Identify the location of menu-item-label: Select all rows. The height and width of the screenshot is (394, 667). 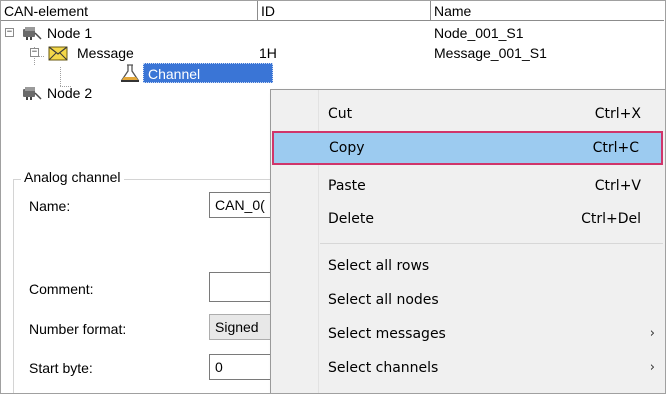
(379, 266).